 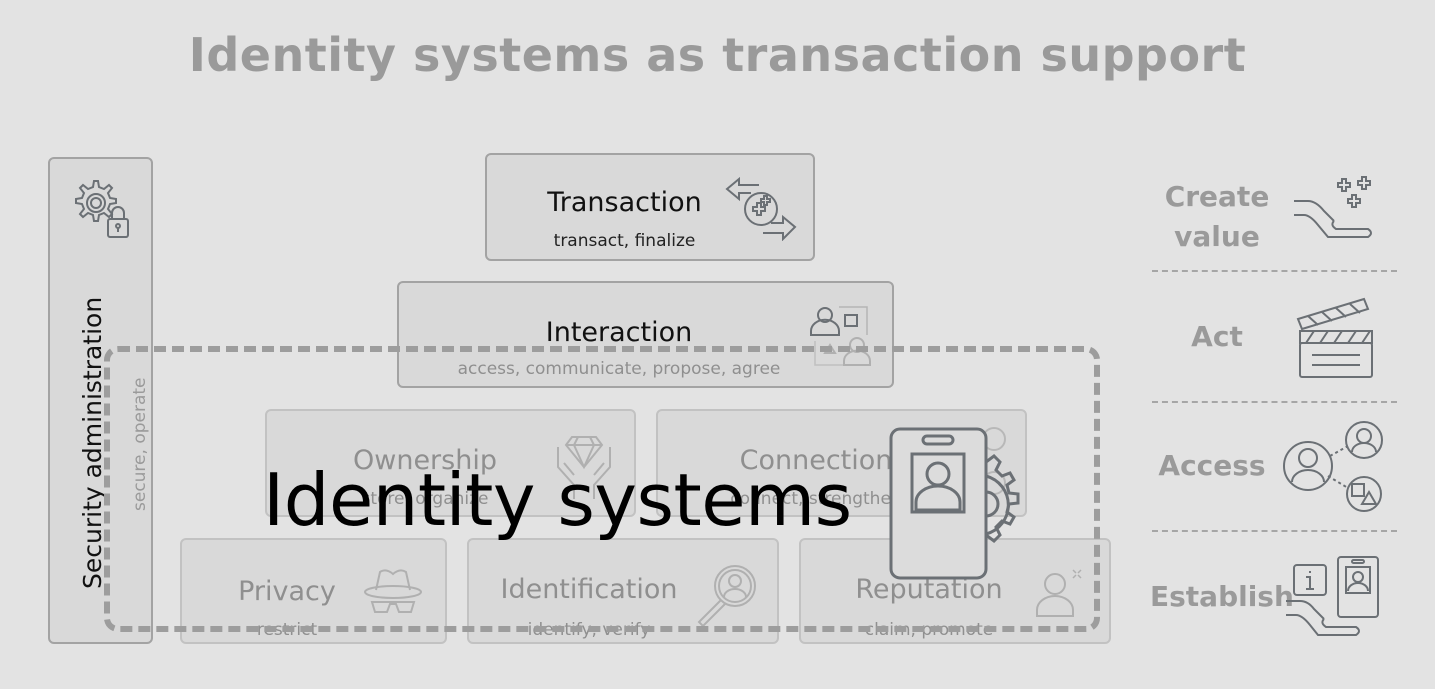 What do you see at coordinates (954, 503) in the screenshot?
I see `id-badge-gear-icon` at bounding box center [954, 503].